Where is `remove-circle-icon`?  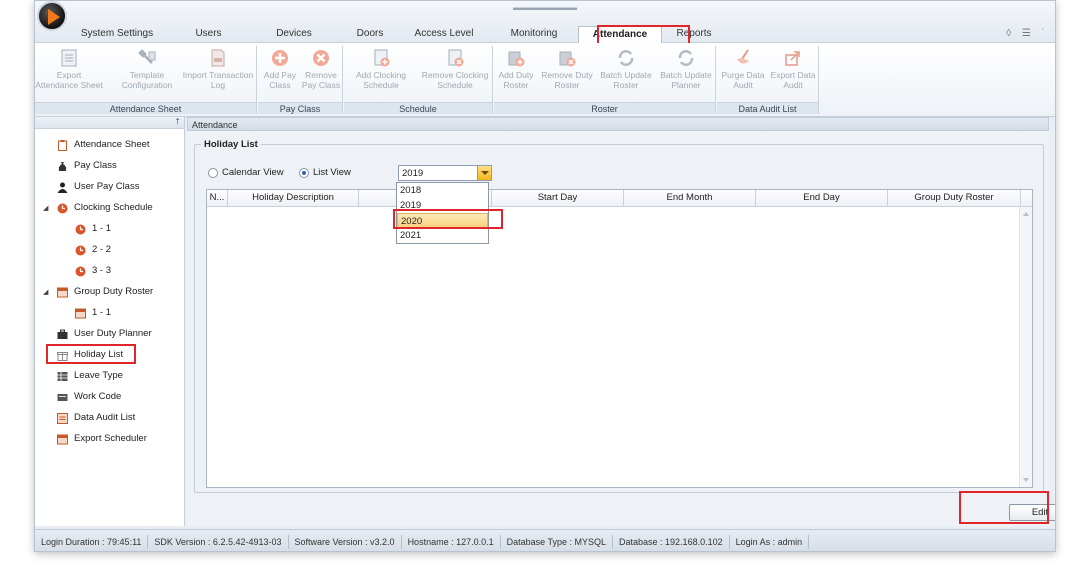
remove-circle-icon is located at coordinates (321, 58).